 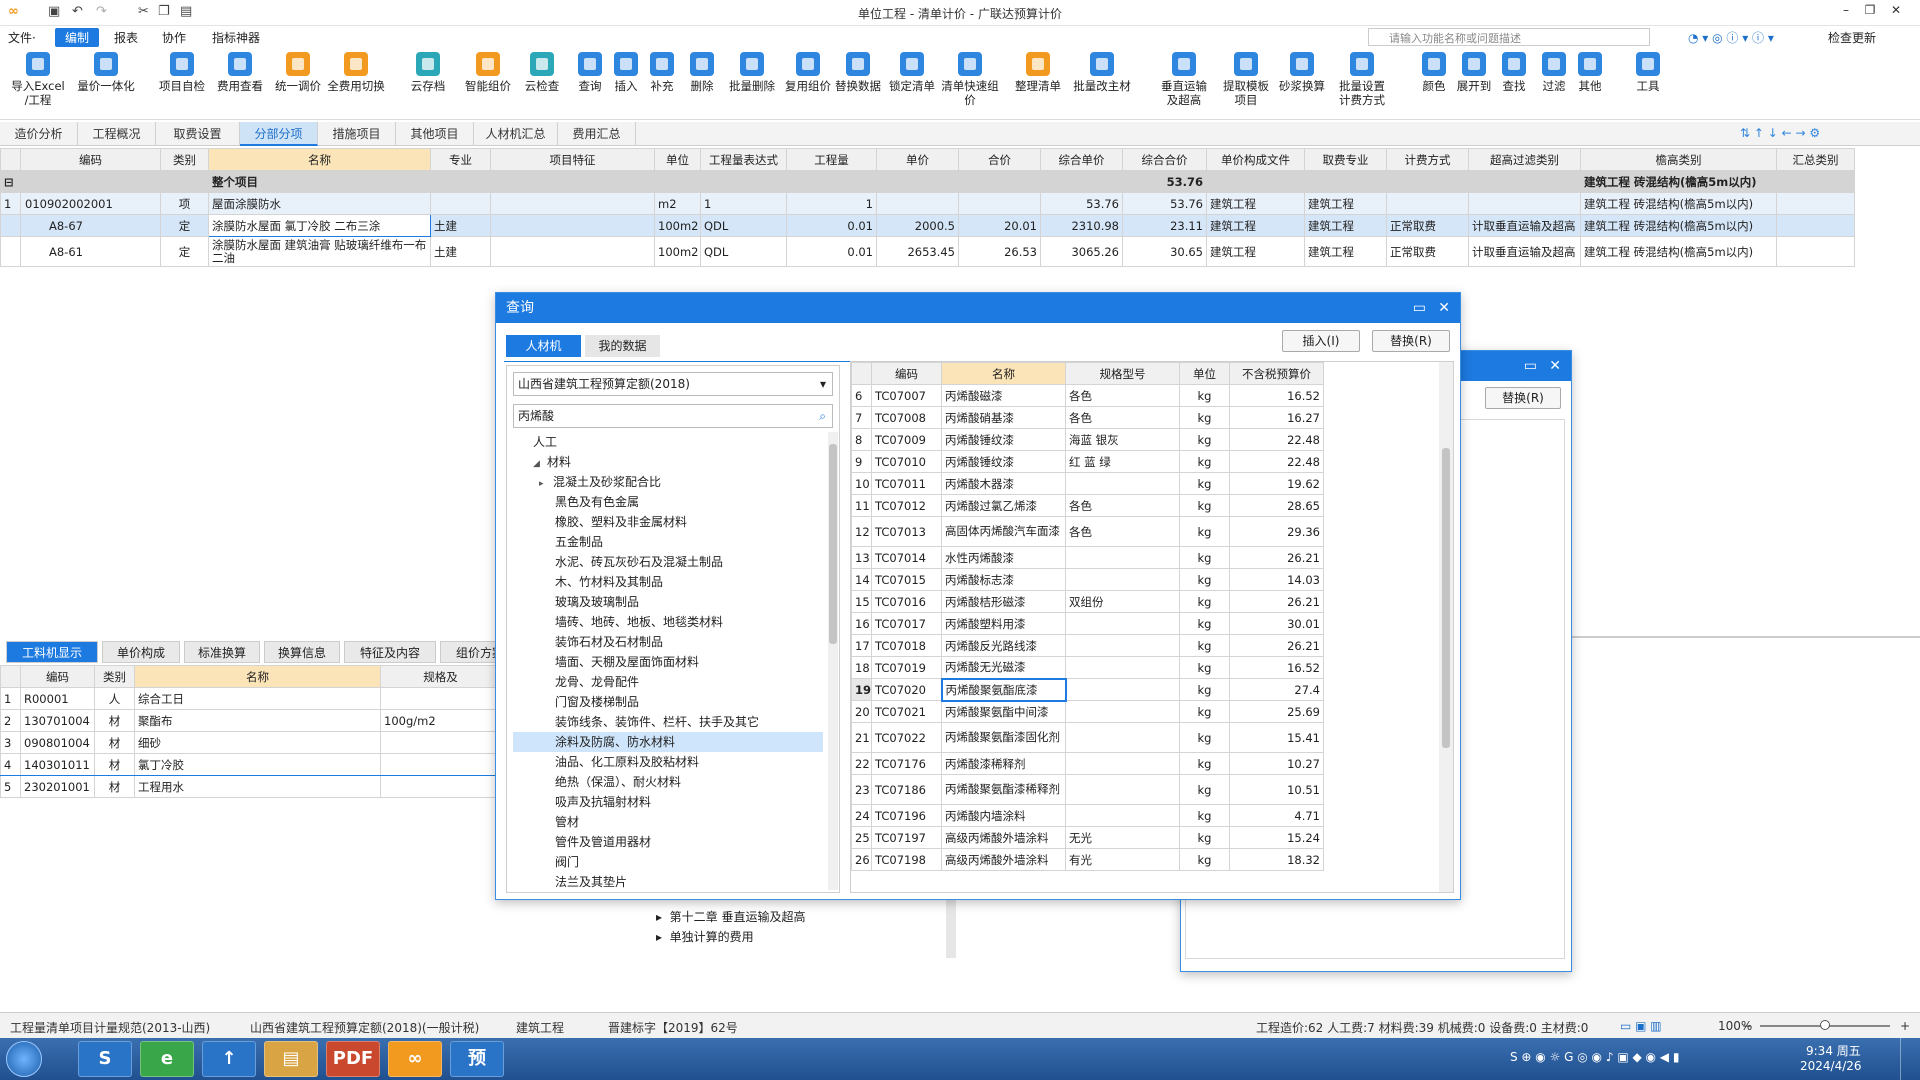 What do you see at coordinates (668, 881) in the screenshot?
I see `tree-item: 法兰及其垫片` at bounding box center [668, 881].